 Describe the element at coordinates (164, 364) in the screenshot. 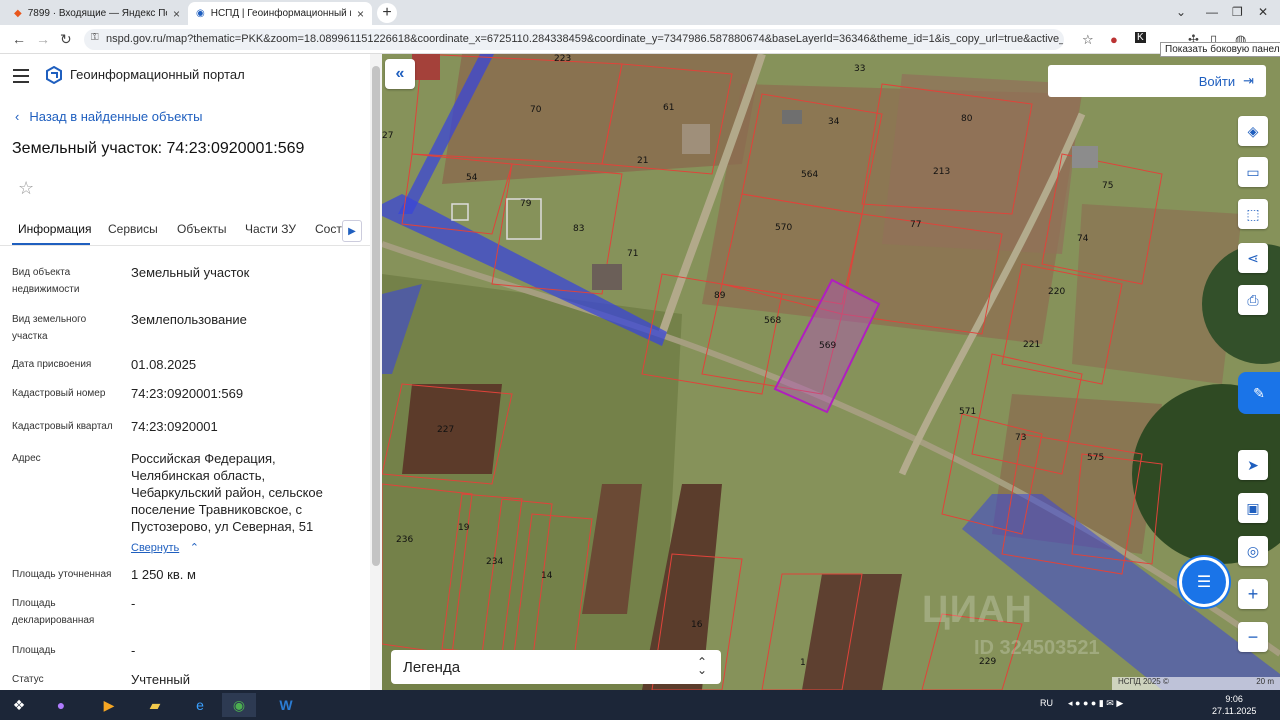

I see `field-value: 01.08.2025` at that location.